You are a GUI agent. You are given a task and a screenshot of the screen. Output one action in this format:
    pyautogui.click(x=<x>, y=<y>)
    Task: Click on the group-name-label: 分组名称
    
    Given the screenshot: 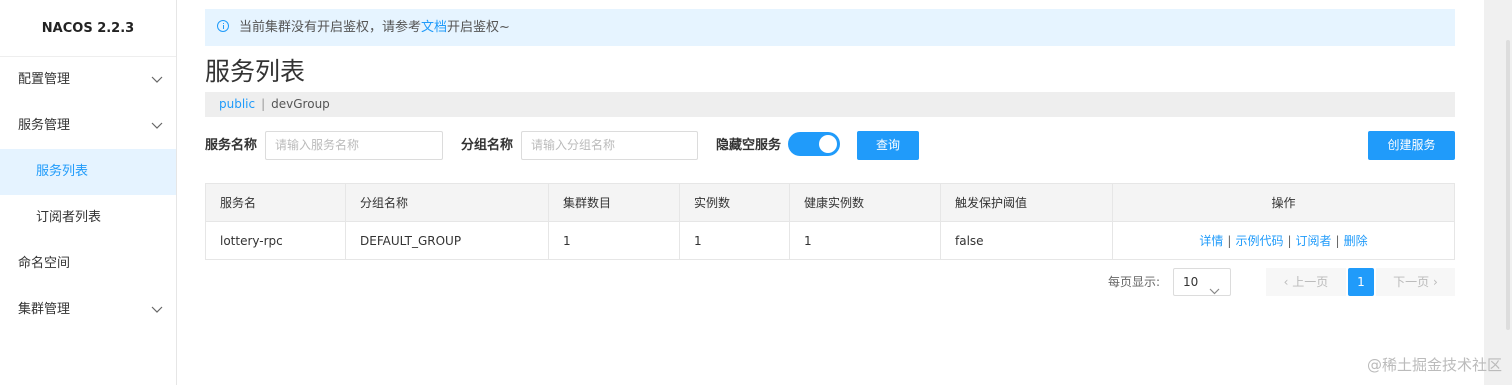 What is the action you would take?
    pyautogui.click(x=487, y=145)
    